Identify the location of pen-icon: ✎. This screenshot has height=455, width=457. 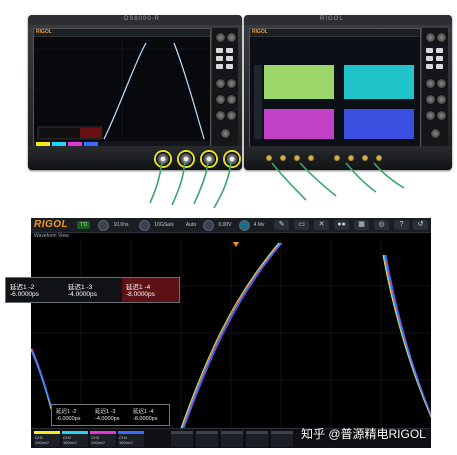
(281, 225).